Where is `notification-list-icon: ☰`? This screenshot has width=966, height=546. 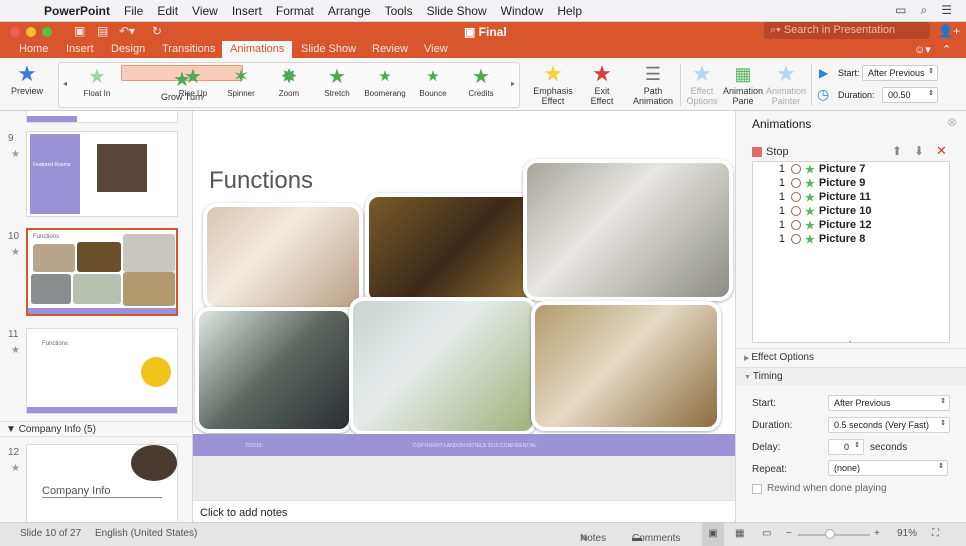 notification-list-icon: ☰ is located at coordinates (946, 10).